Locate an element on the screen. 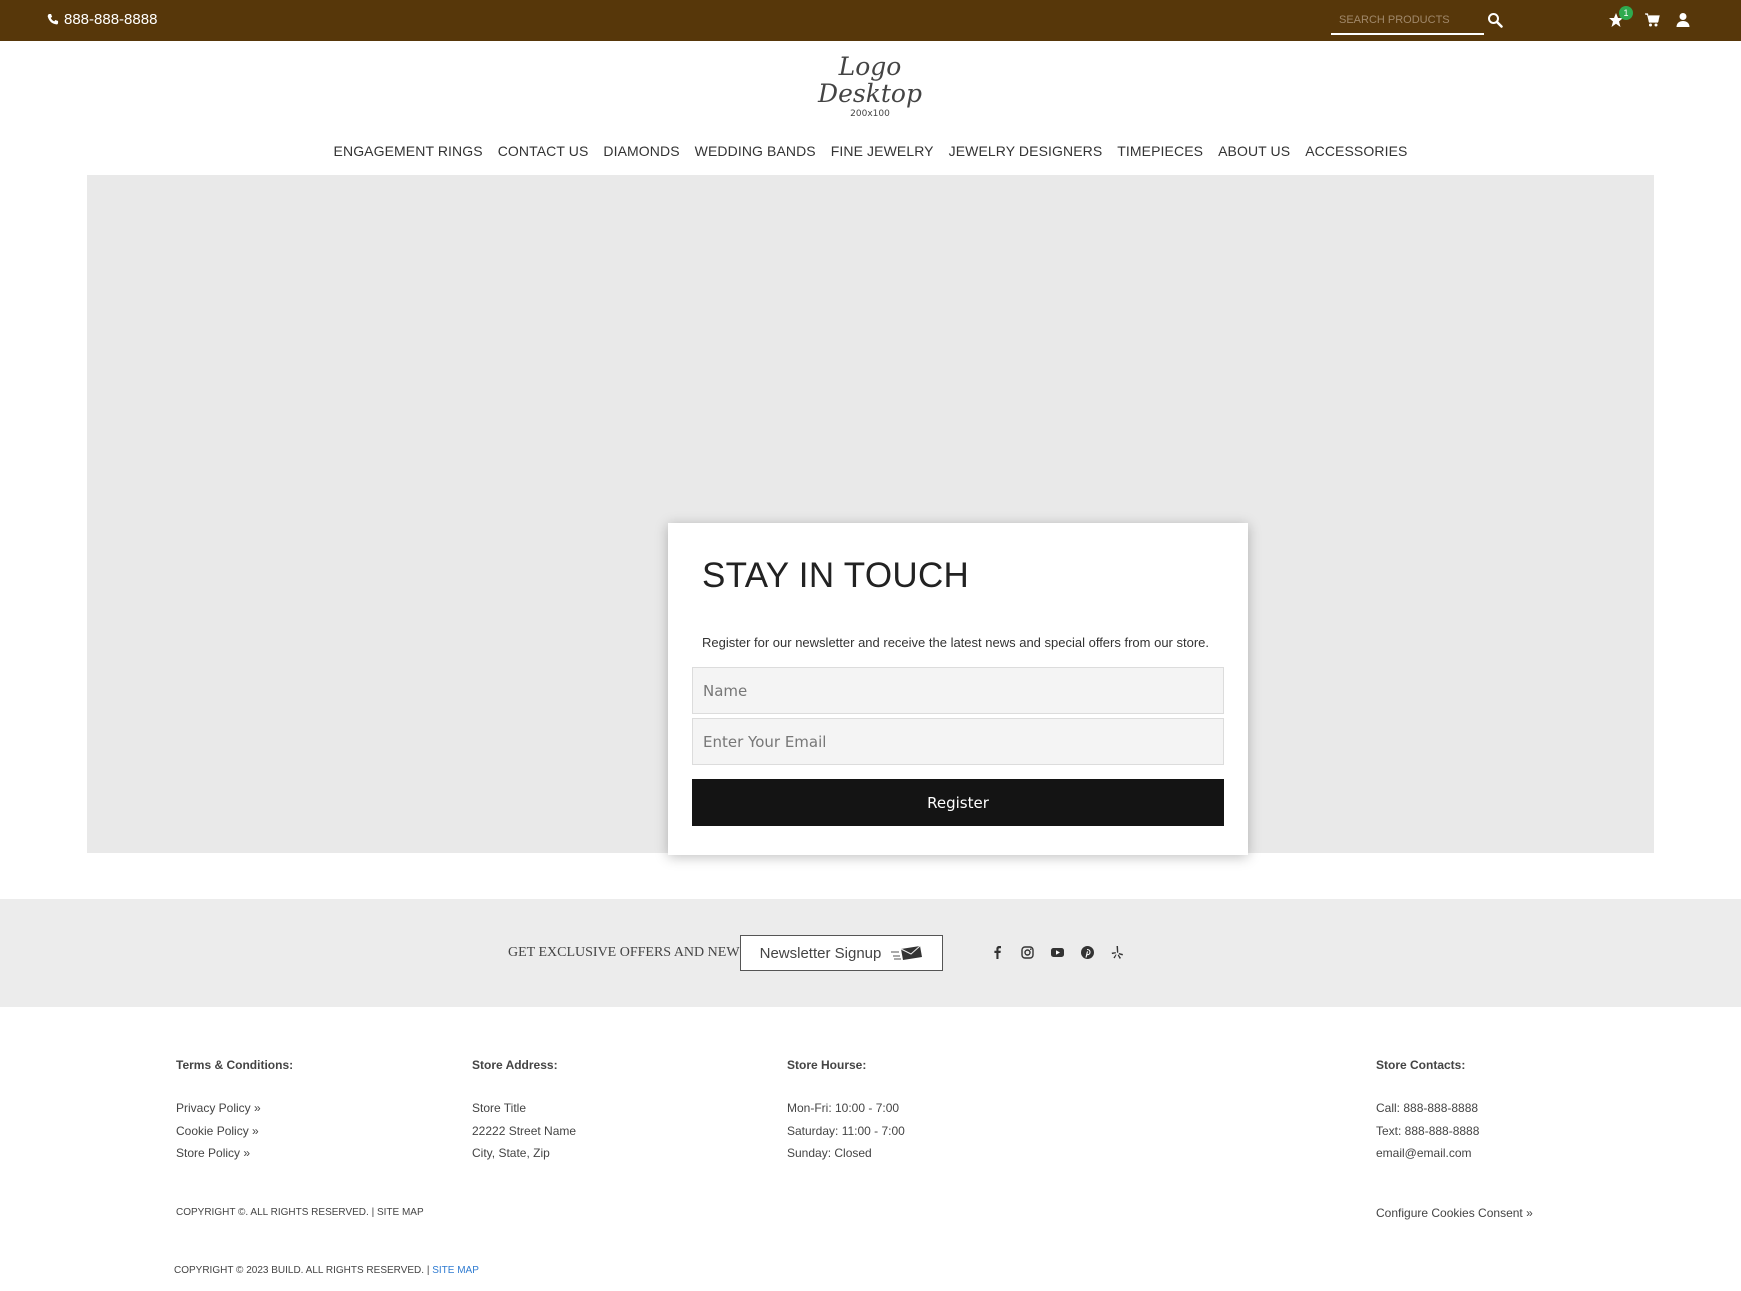 The height and width of the screenshot is (1291, 1741). newsletter-signup-button: Newsletter Signup is located at coordinates (841, 953).